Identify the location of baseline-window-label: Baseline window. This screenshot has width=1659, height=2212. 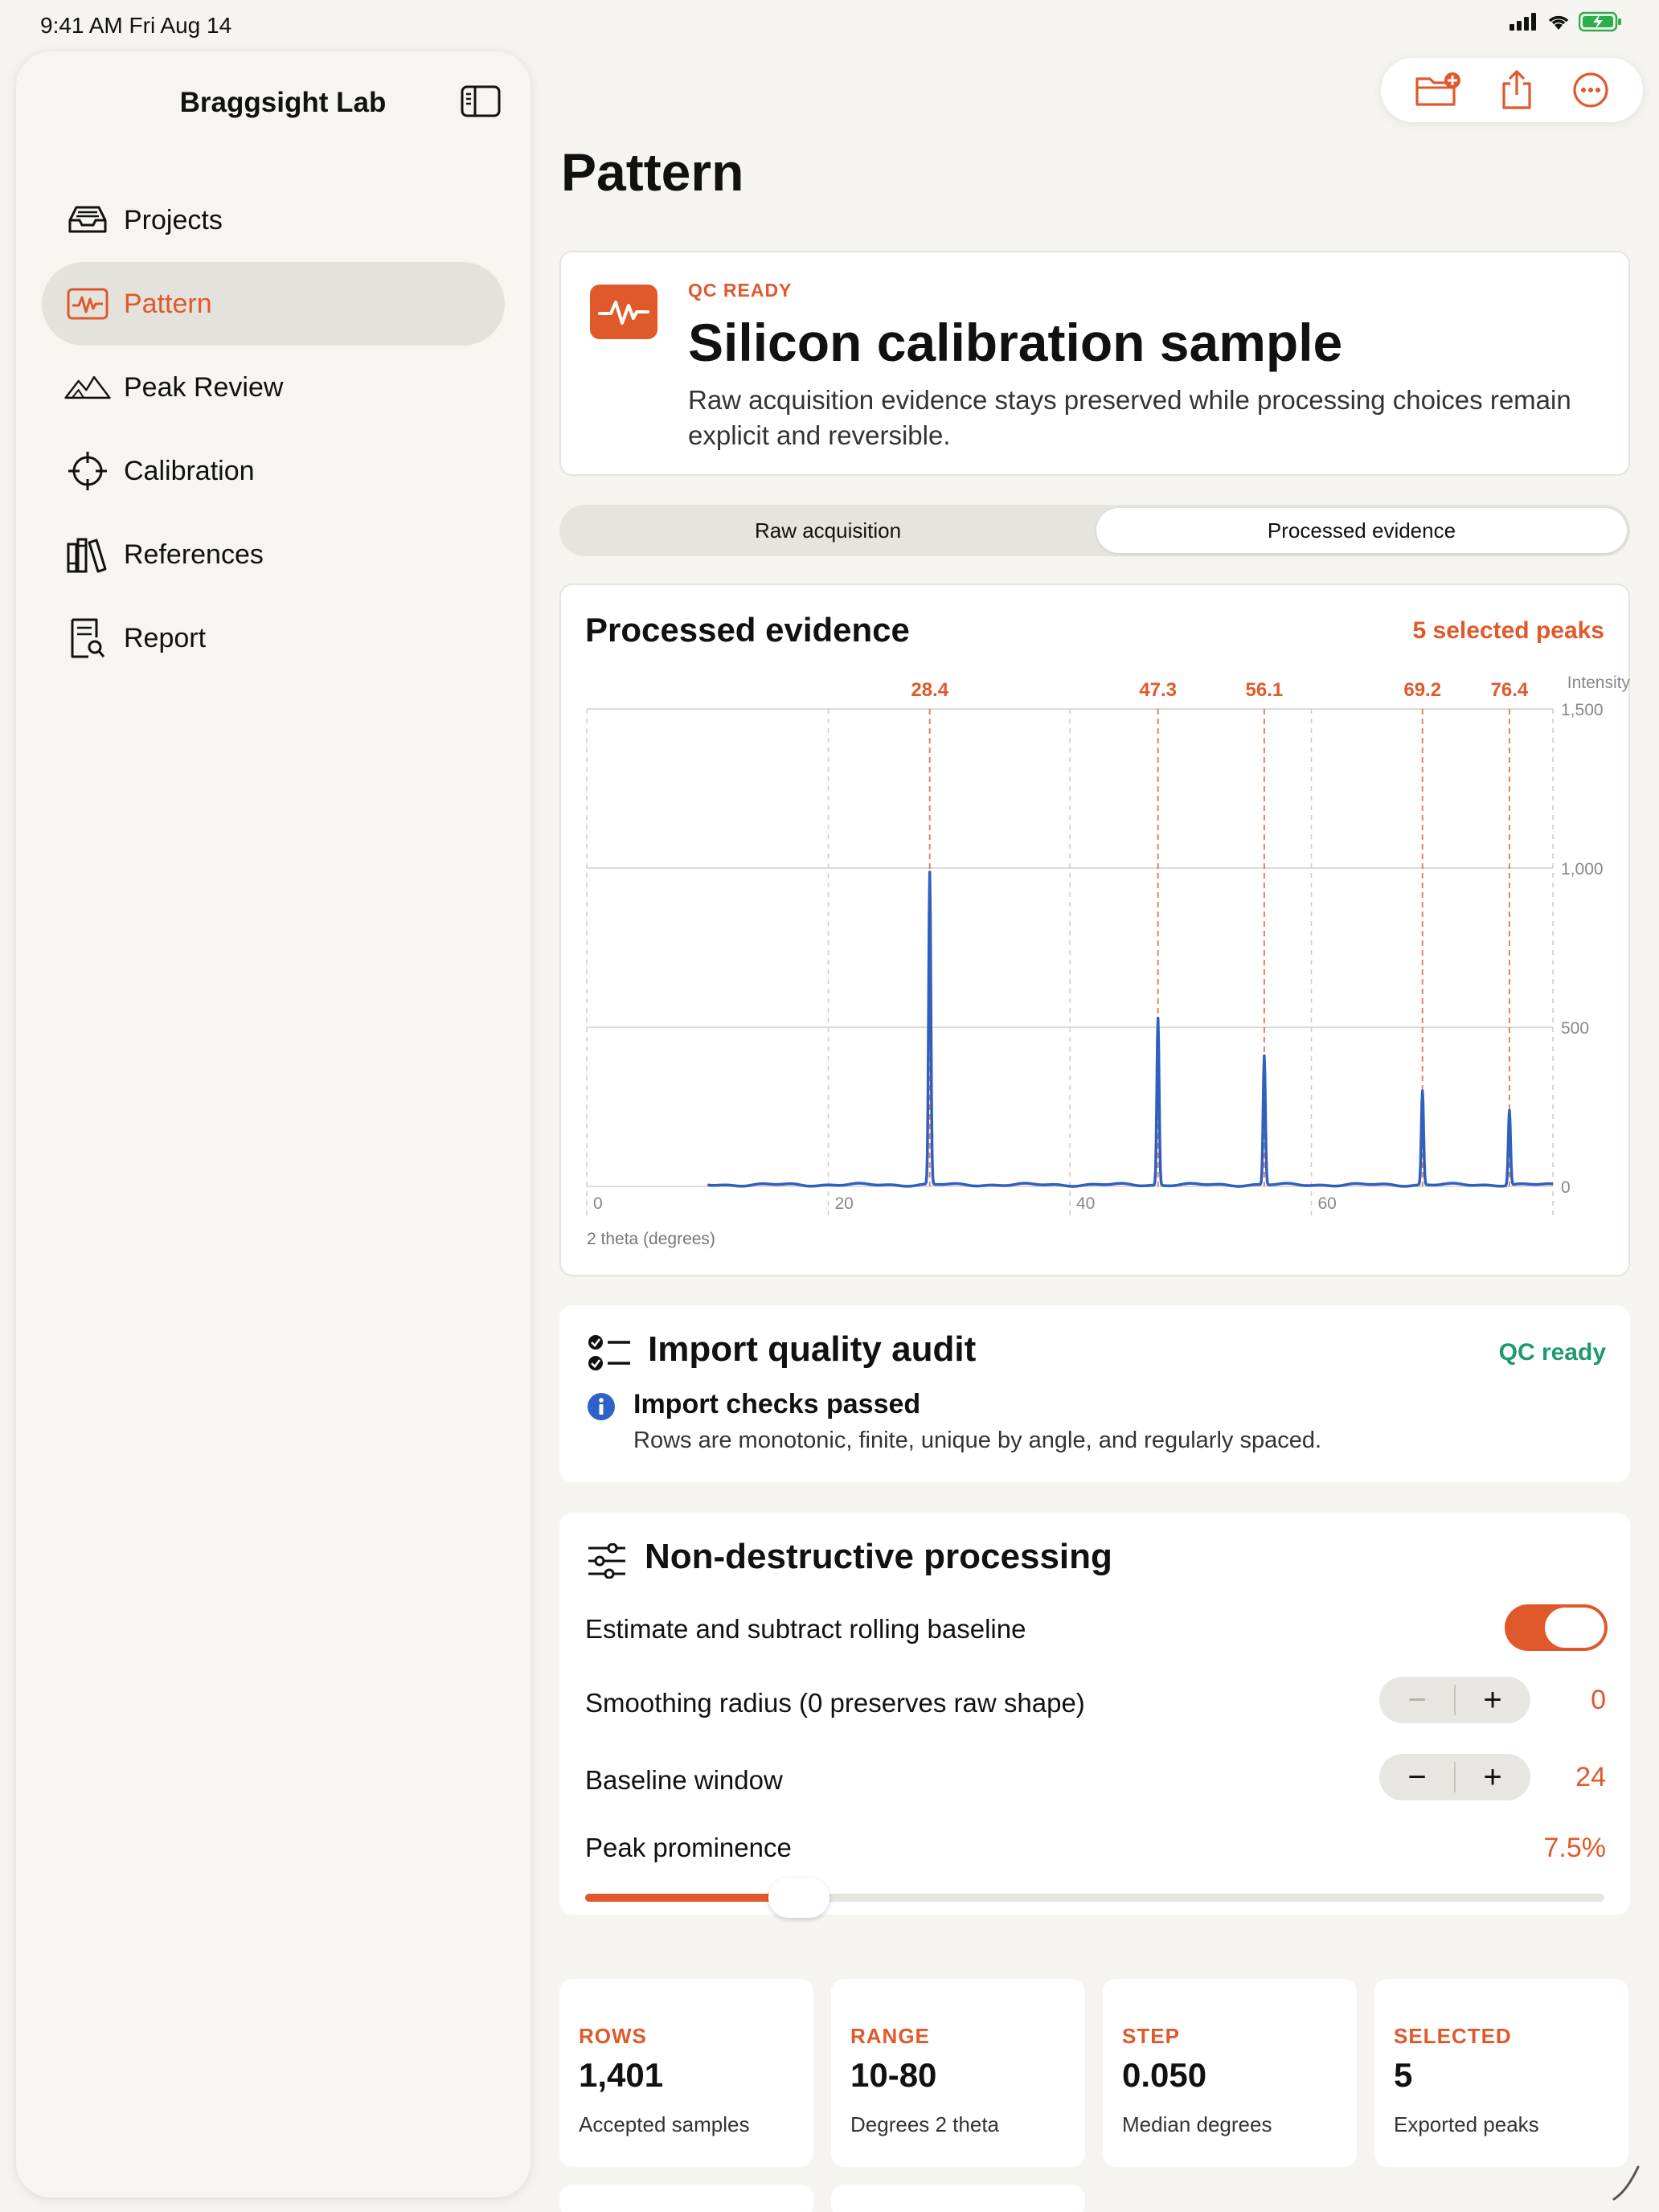
(684, 1780).